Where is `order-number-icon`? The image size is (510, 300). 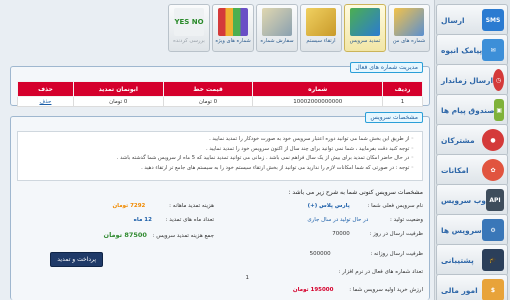 order-number-icon is located at coordinates (277, 22).